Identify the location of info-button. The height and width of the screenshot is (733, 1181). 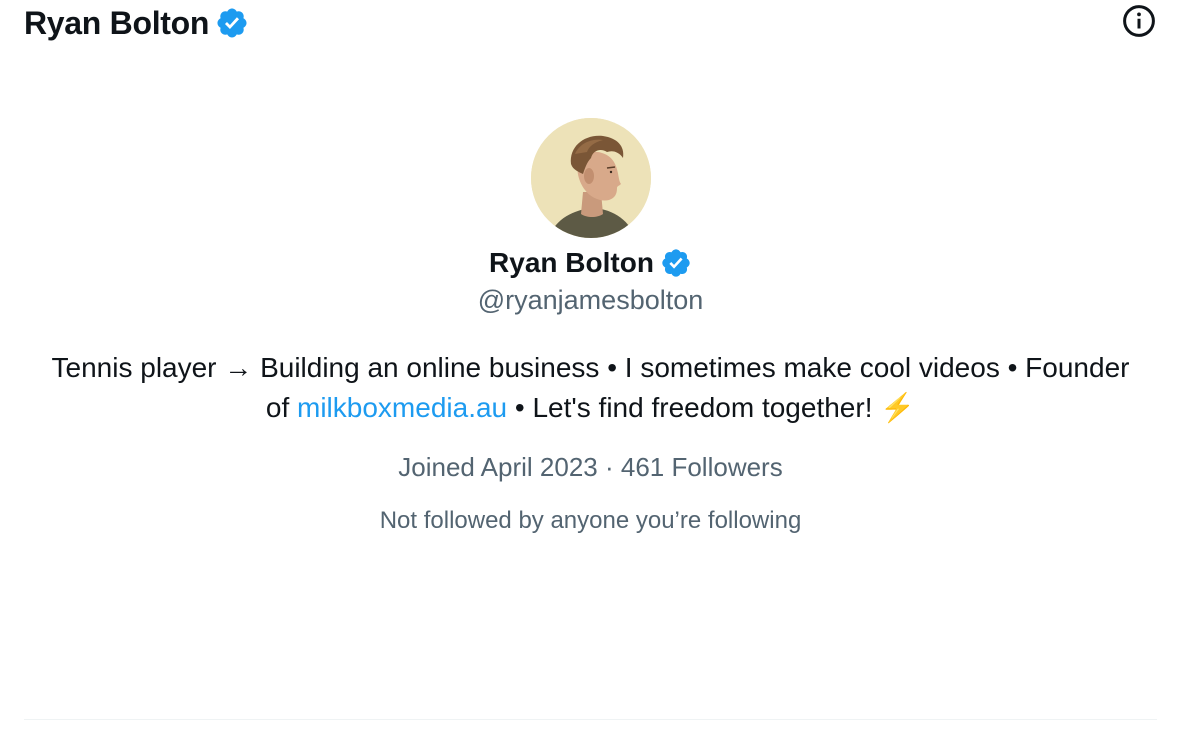
(1139, 23).